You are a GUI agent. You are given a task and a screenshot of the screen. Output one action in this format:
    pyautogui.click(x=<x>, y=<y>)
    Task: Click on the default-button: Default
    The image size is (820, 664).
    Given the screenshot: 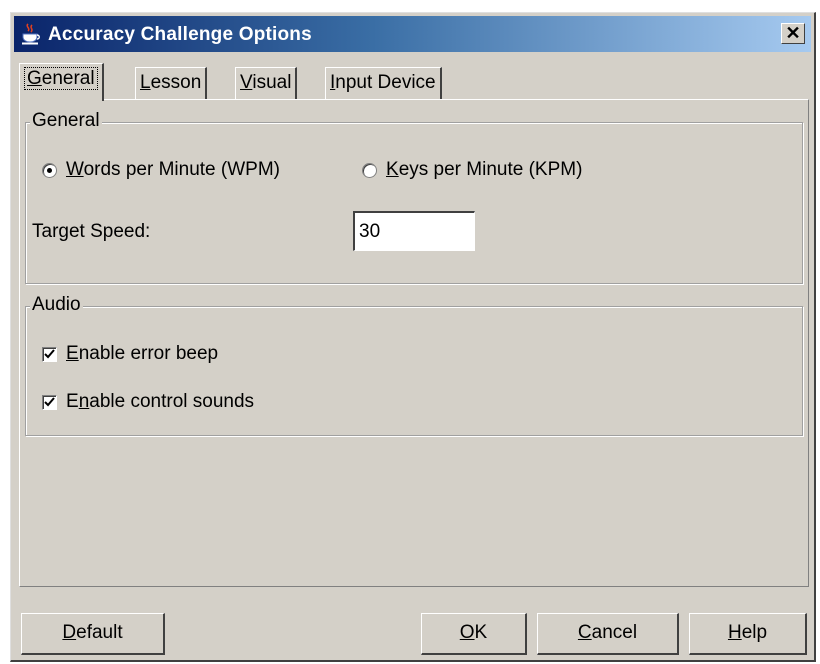 What is the action you would take?
    pyautogui.click(x=93, y=634)
    